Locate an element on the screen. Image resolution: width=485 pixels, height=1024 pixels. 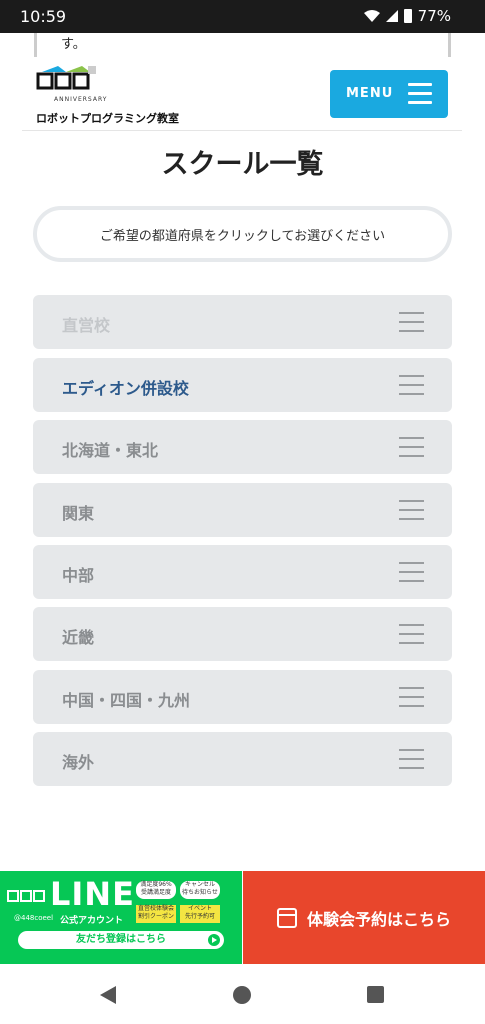
menu-button: MENU is located at coordinates (389, 94).